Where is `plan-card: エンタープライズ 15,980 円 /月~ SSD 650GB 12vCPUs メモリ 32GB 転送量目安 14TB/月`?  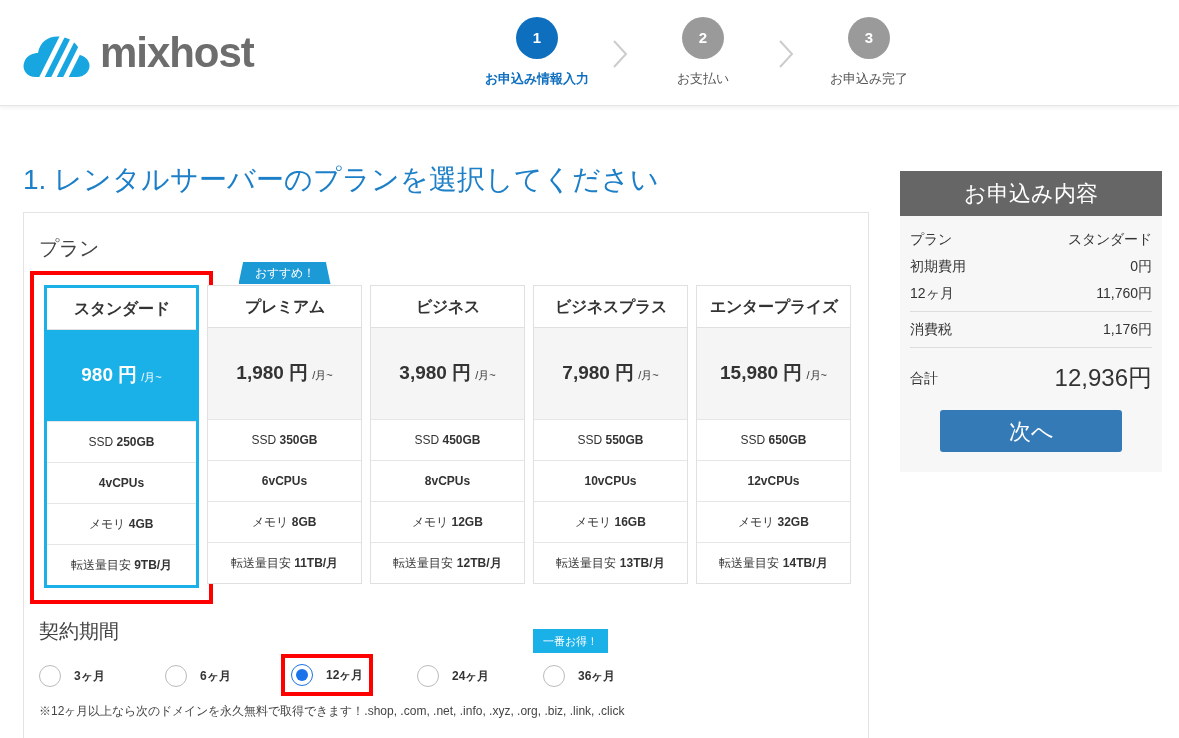
plan-card: エンタープライズ 15,980 円 /月~ SSD 650GB 12vCPUs メモリ 32GB 転送量目安 14TB/月 is located at coordinates (773, 434).